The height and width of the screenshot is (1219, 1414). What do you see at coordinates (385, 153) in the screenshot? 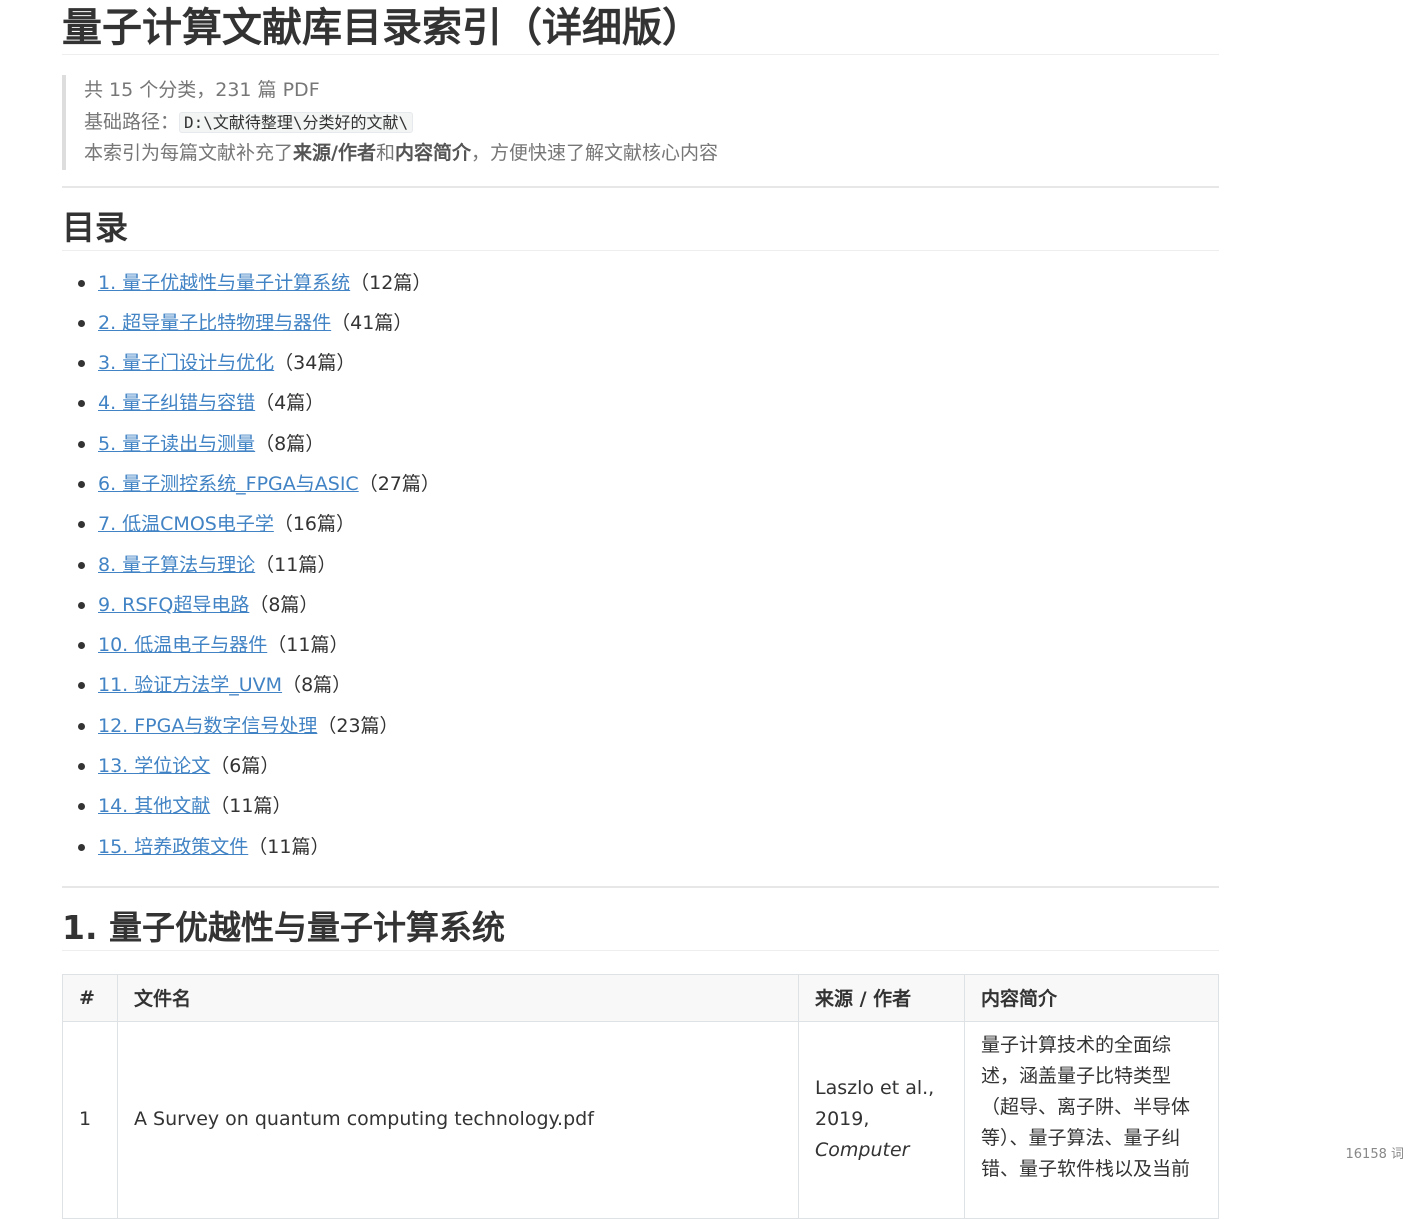
I see `description-mid: 和` at bounding box center [385, 153].